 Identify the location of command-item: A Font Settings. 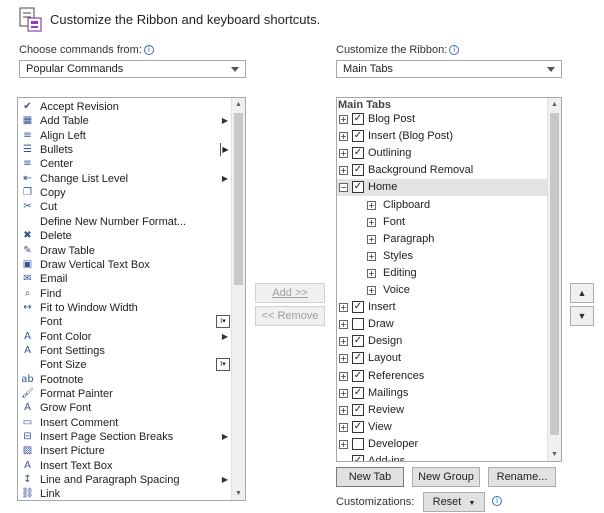
(124, 351).